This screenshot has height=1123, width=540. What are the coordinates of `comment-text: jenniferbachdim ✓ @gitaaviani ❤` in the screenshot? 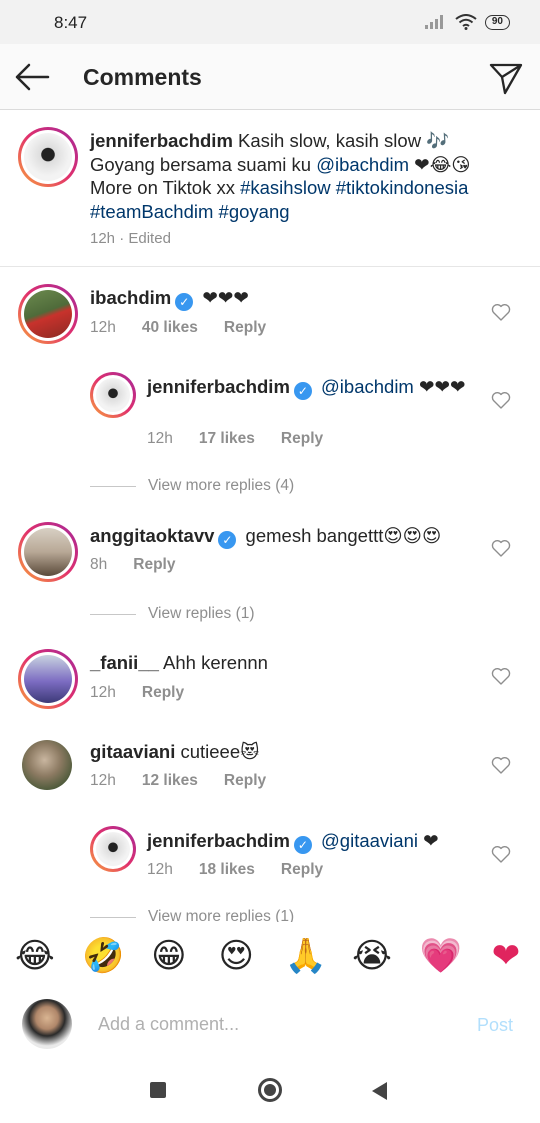 It's located at (312, 841).